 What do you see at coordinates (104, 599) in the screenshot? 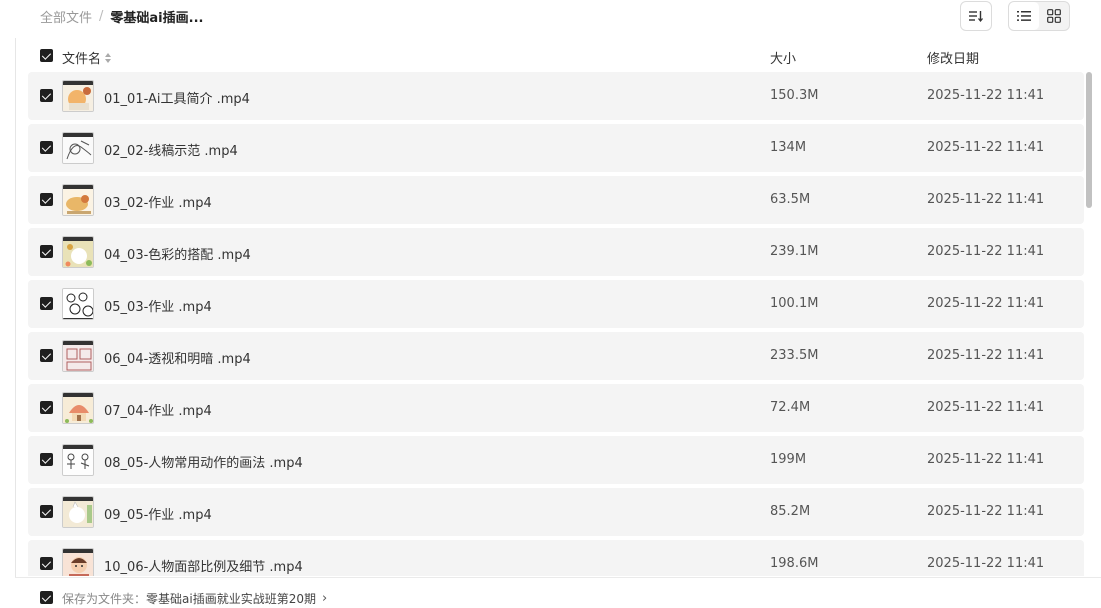
I see `save-folder-label: 保存为文件夹：` at bounding box center [104, 599].